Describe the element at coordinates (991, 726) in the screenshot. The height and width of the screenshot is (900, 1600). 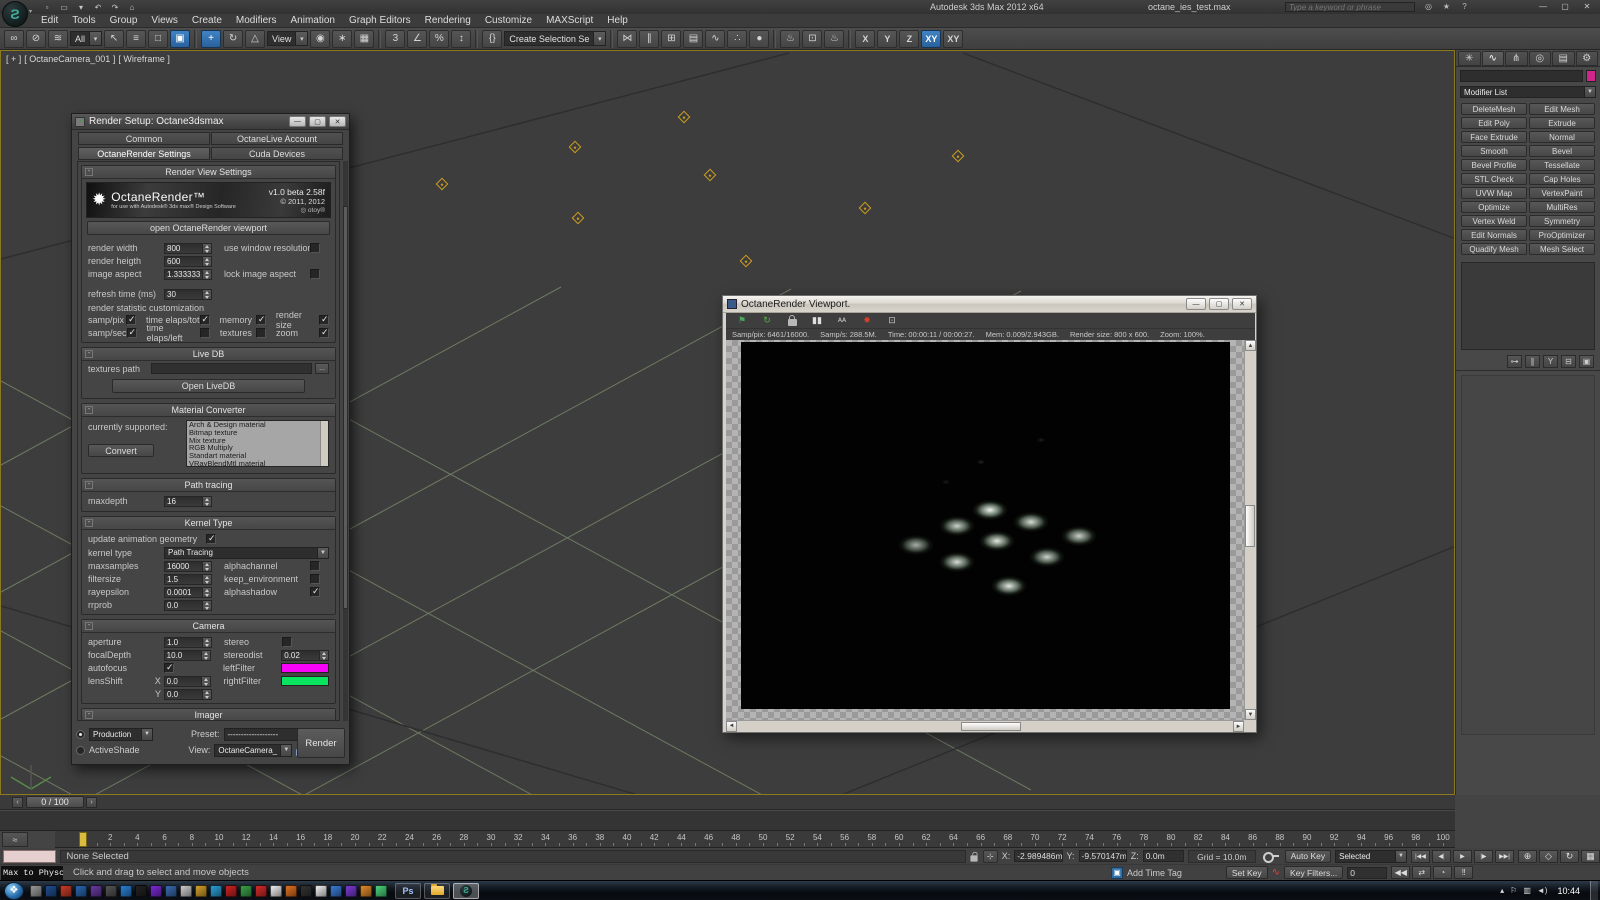
I see `scrollbar-thumb` at that location.